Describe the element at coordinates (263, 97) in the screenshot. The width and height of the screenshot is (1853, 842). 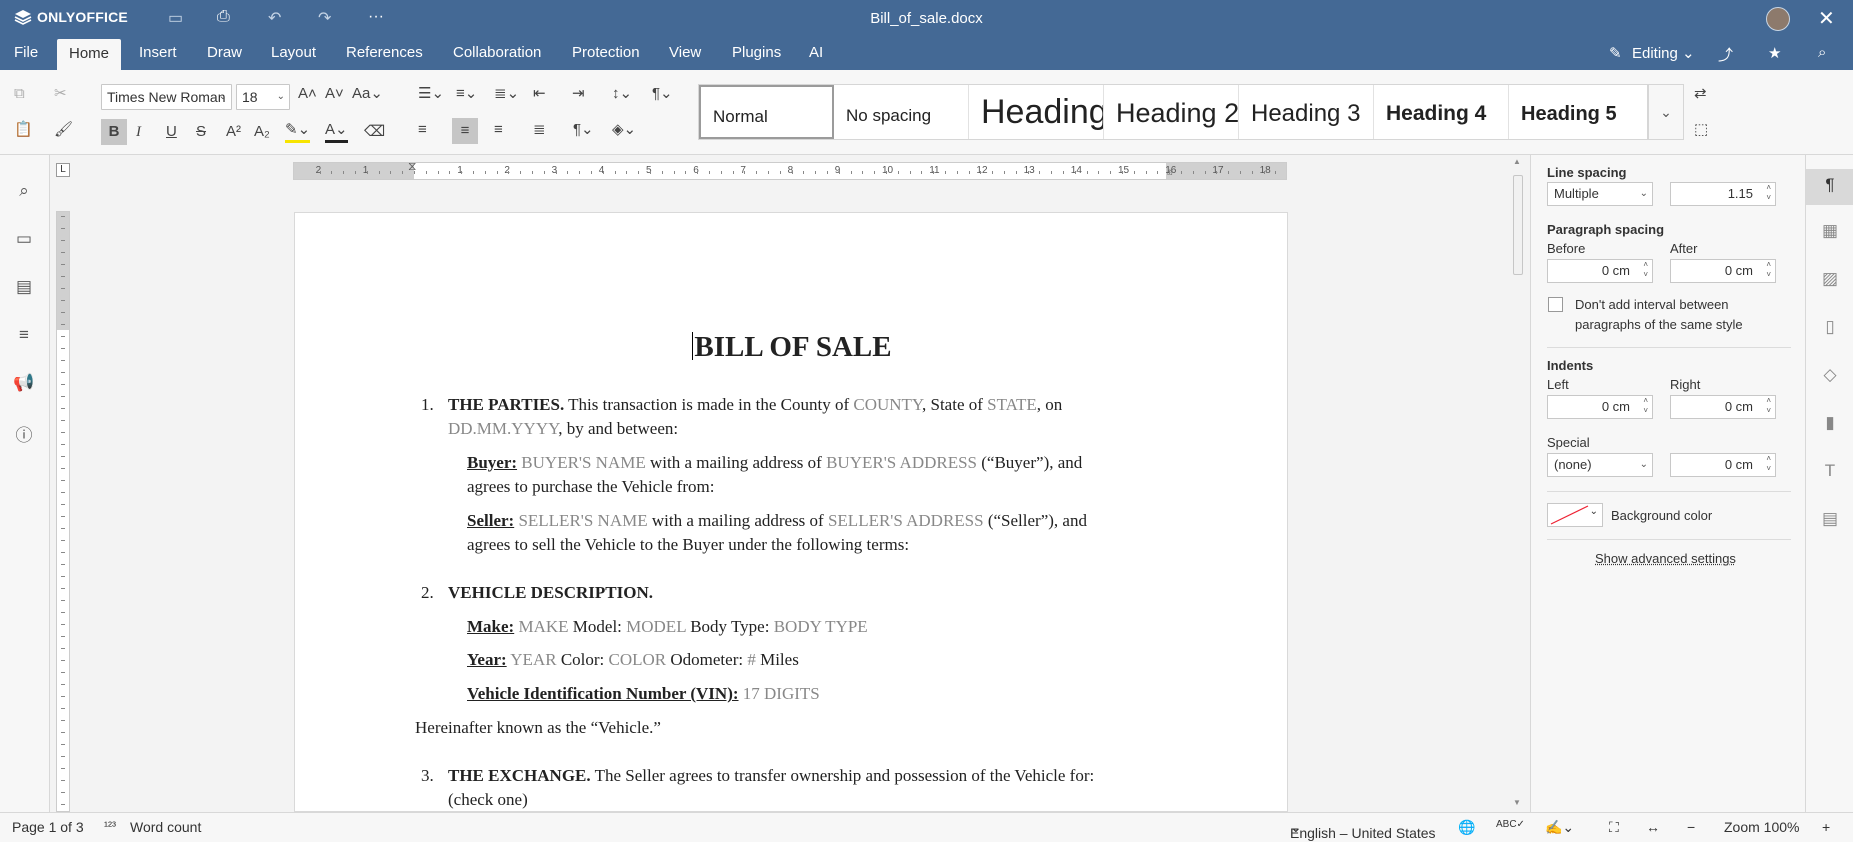
I see `font-size-select: 18 ⌄` at that location.